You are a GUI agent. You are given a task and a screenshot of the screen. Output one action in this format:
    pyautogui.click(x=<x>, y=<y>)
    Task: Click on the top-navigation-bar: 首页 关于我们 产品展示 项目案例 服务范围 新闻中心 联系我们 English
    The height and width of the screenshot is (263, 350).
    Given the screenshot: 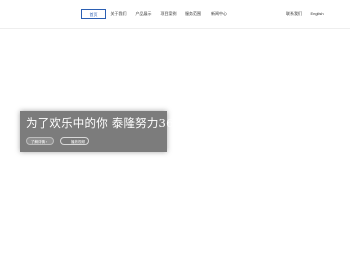 What is the action you would take?
    pyautogui.click(x=175, y=14)
    